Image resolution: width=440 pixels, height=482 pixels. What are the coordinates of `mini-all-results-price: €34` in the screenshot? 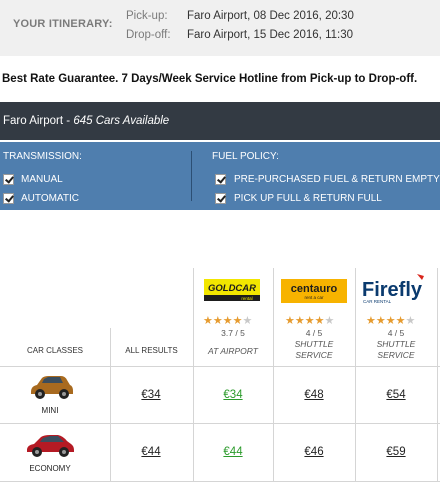 It's located at (151, 395).